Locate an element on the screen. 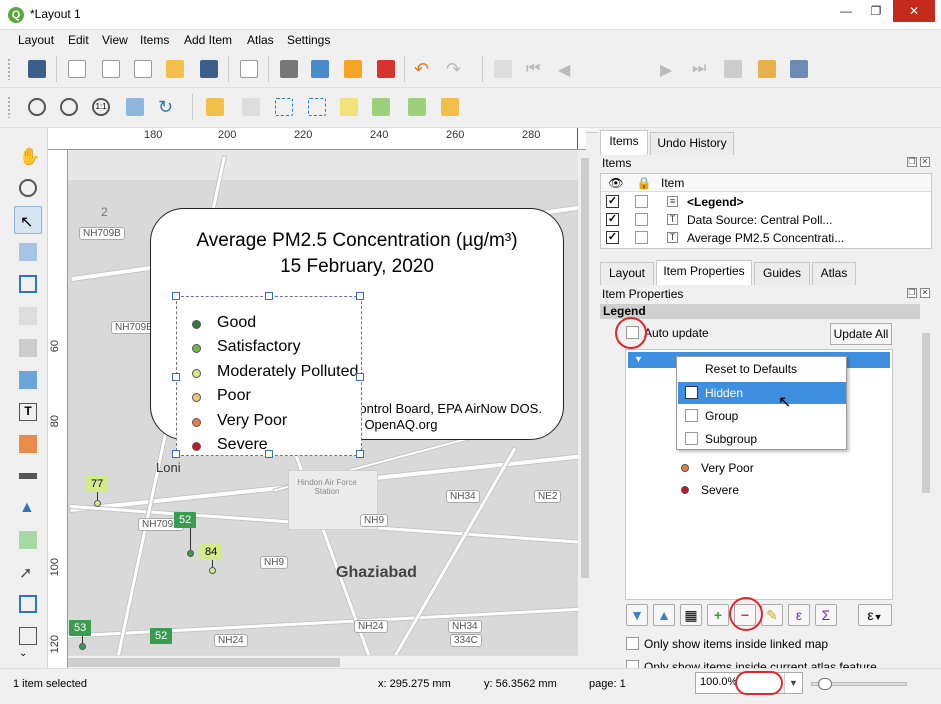  move-content-icon is located at coordinates (28, 252).